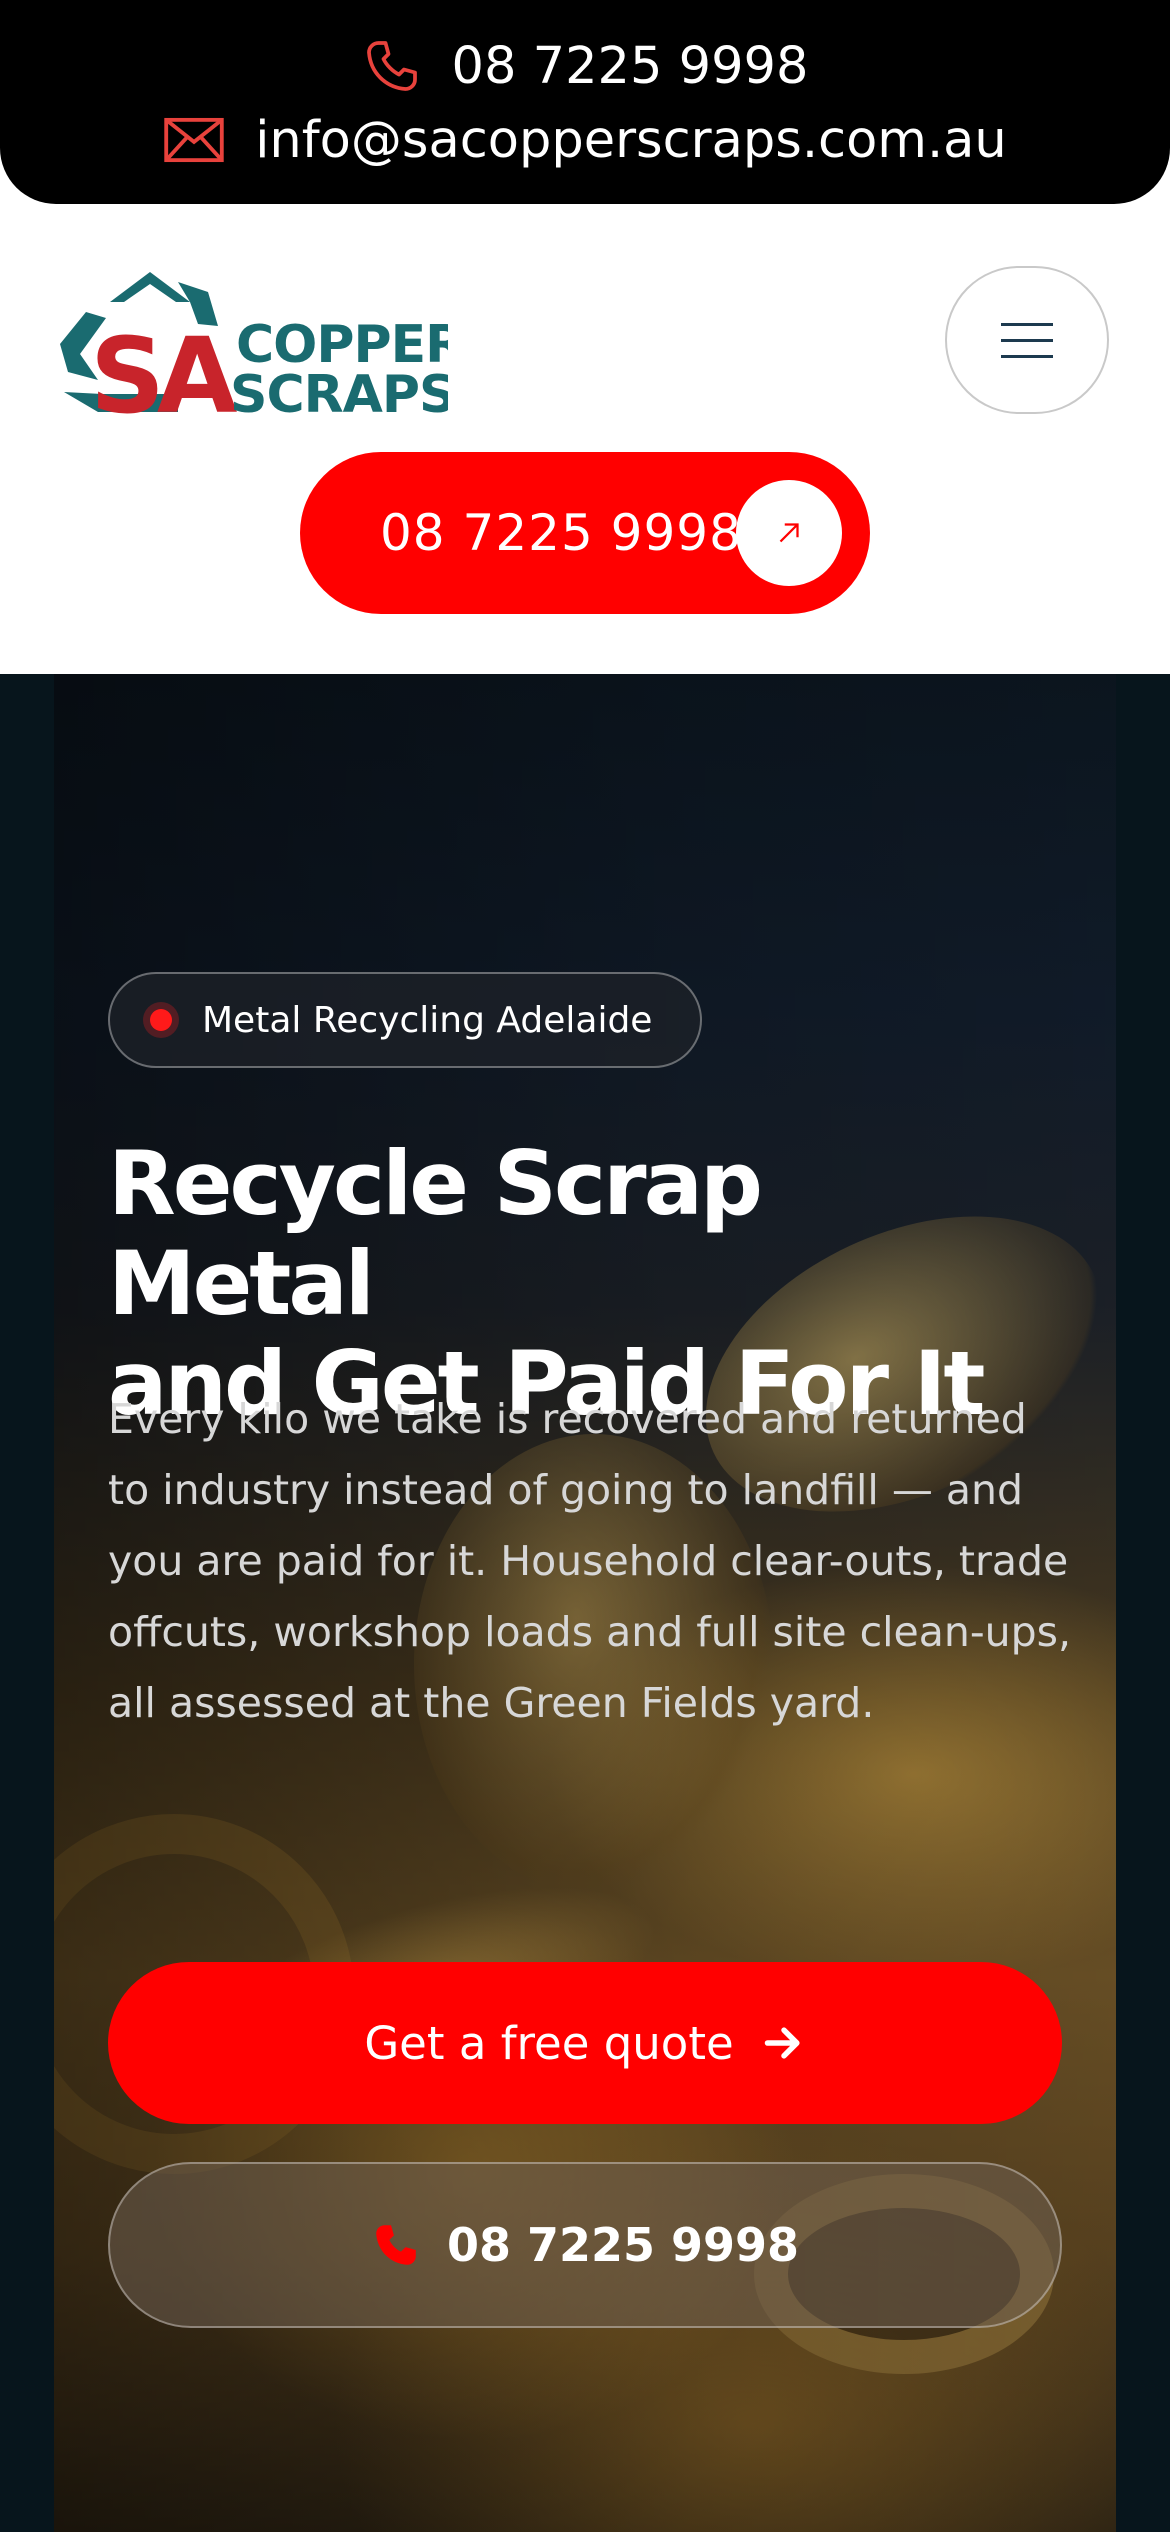  Describe the element at coordinates (561, 533) in the screenshot. I see `header-call-label: 08 7225 9998` at that location.